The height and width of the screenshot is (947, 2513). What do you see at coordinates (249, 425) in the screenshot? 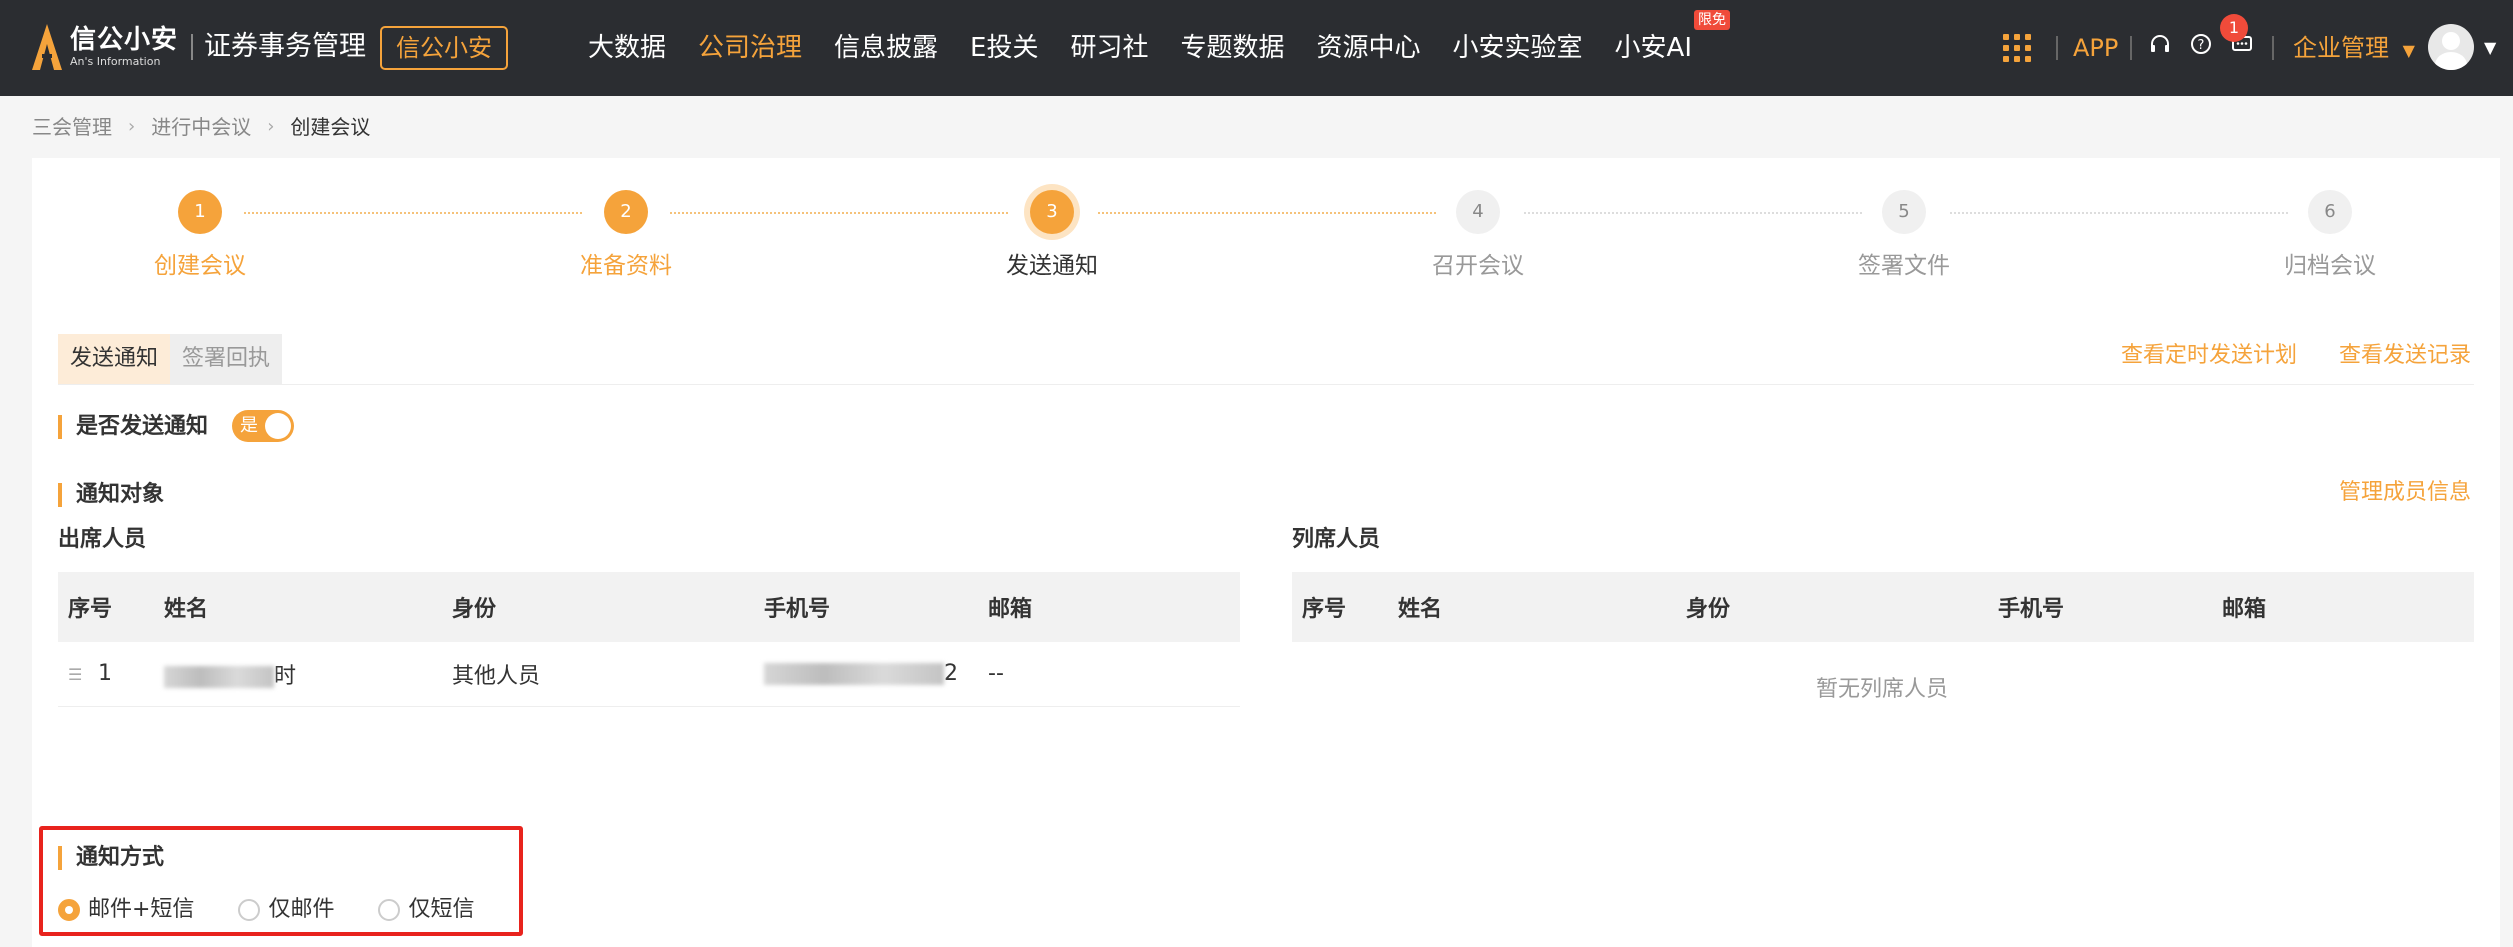
I see `toggle-text: 是` at bounding box center [249, 425].